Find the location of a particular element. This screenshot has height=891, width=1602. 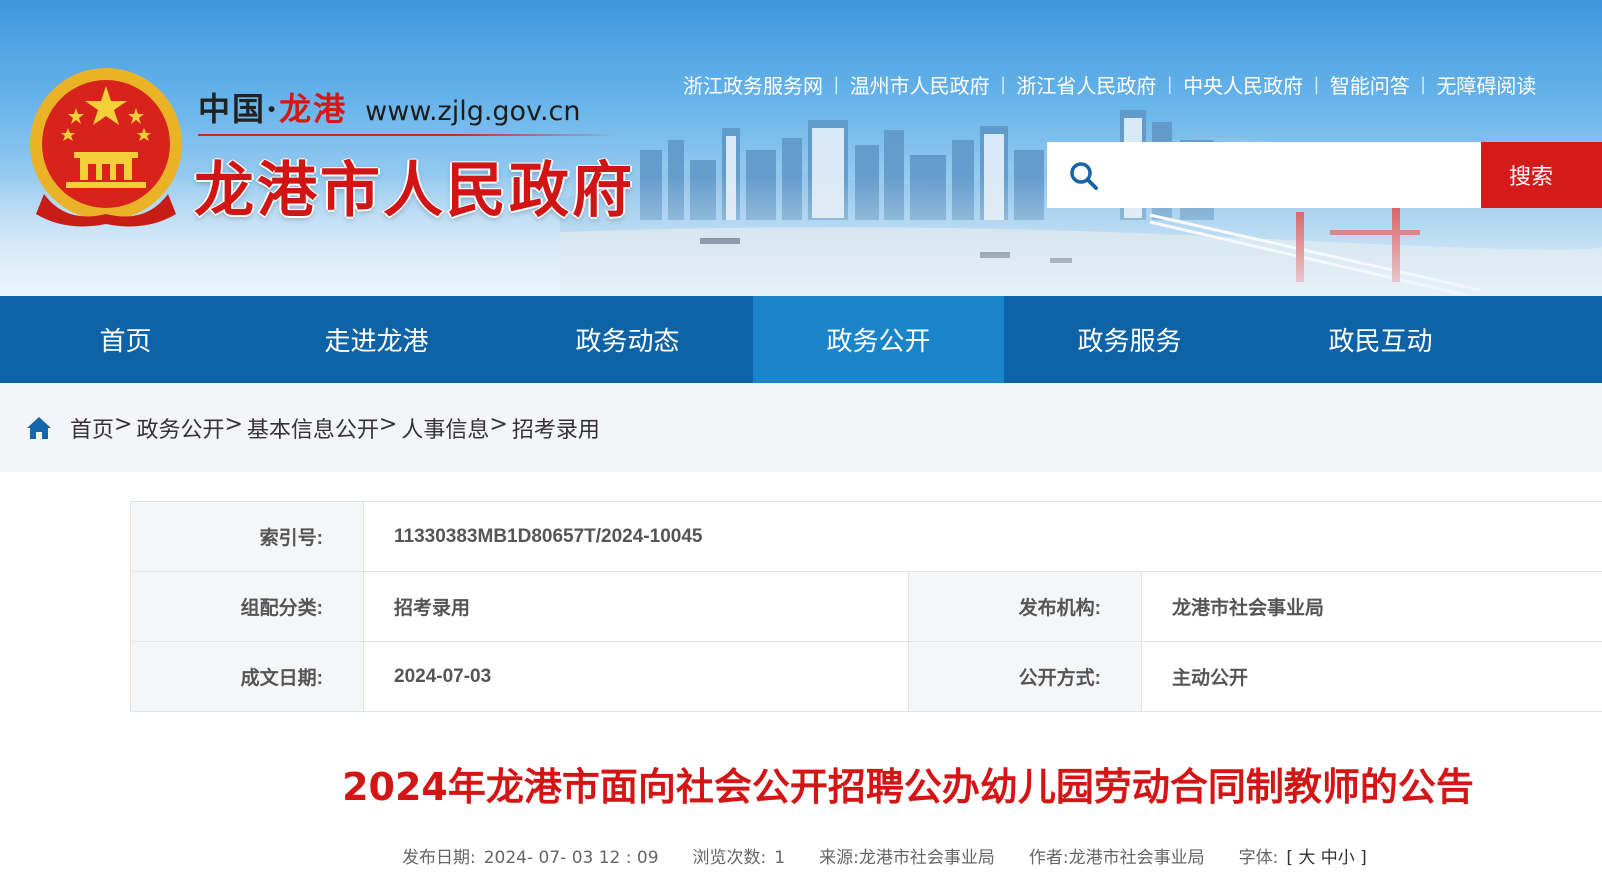

meta-row-index: 索引号: 11330383MB1D80657T/2024-10045 is located at coordinates (866, 537).